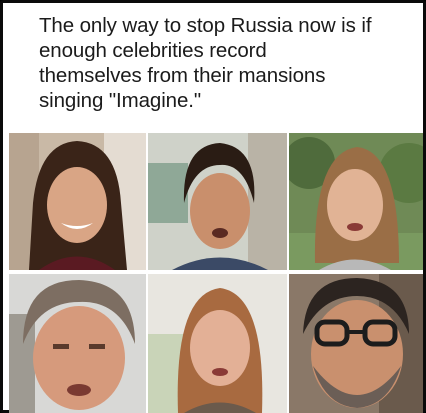 The width and height of the screenshot is (426, 413). I want to click on caption-line: singing "Imagine.", so click(120, 100).